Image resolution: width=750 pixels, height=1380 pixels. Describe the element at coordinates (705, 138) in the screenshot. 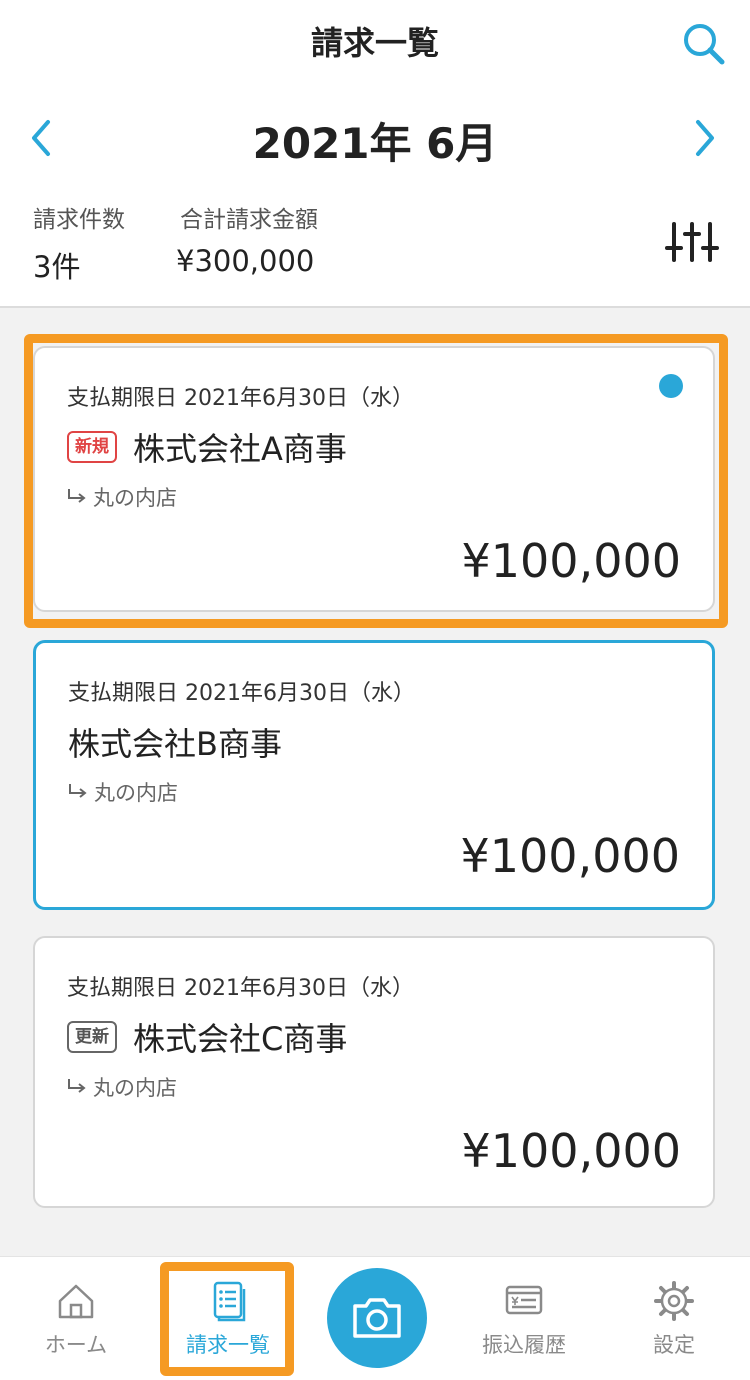

I see `chevron-right-icon` at that location.